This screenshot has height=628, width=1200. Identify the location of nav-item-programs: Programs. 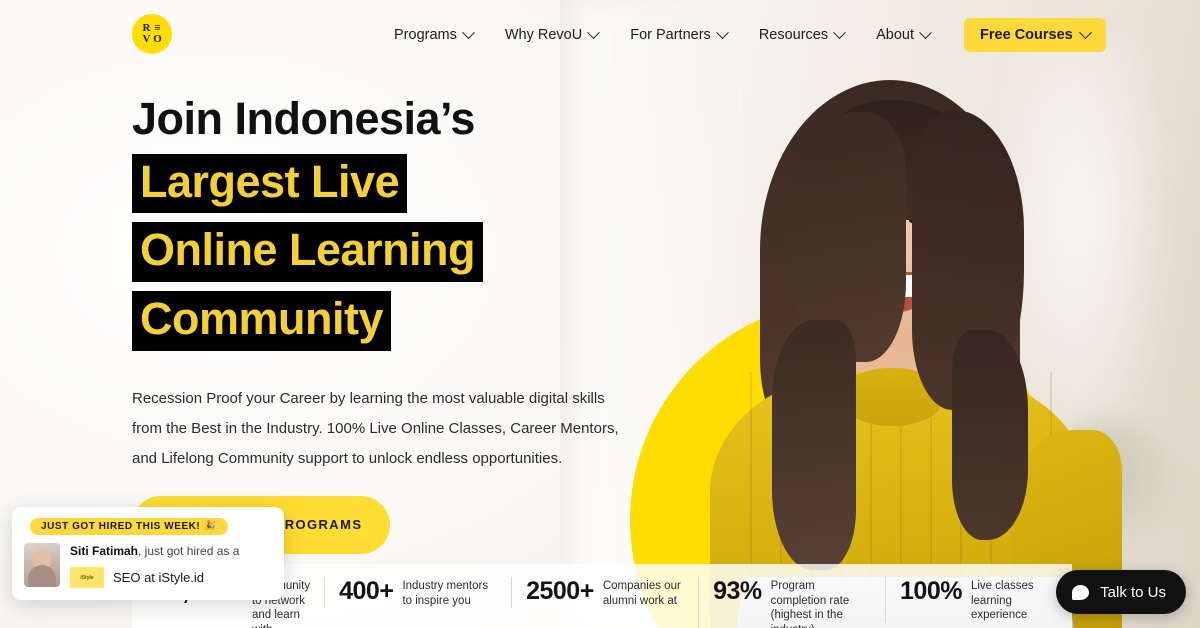
(433, 35).